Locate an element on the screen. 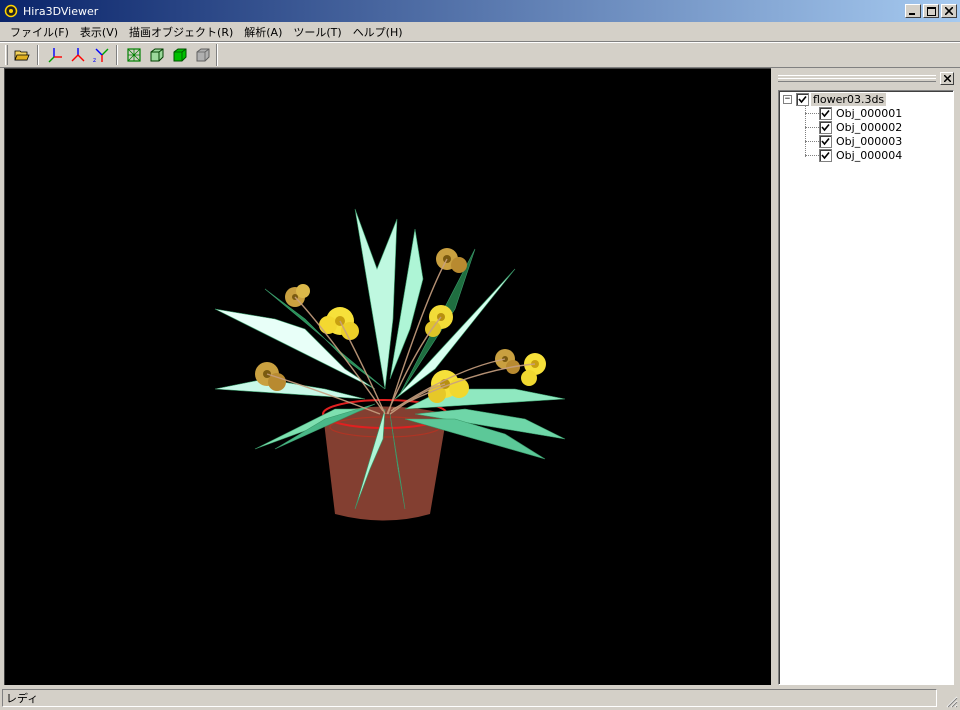 The width and height of the screenshot is (960, 710). tree-root-node: − flower03.3ds is located at coordinates (835, 99).